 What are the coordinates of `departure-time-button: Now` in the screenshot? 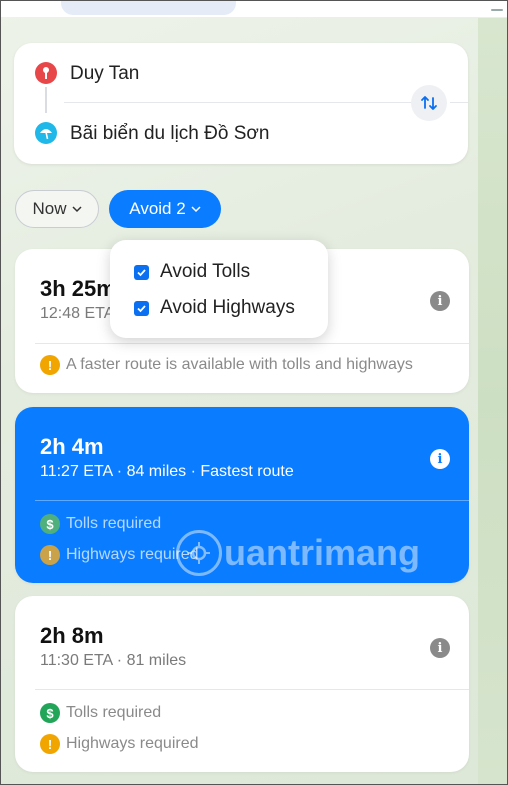 It's located at (57, 209).